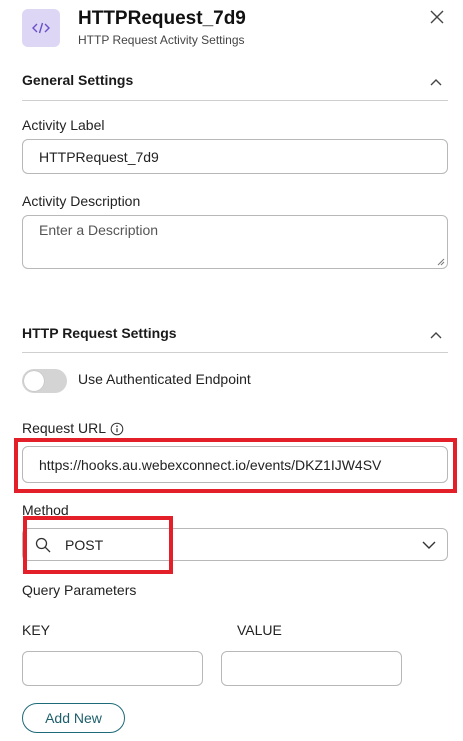 The height and width of the screenshot is (741, 463). Describe the element at coordinates (117, 429) in the screenshot. I see `info-icon` at that location.